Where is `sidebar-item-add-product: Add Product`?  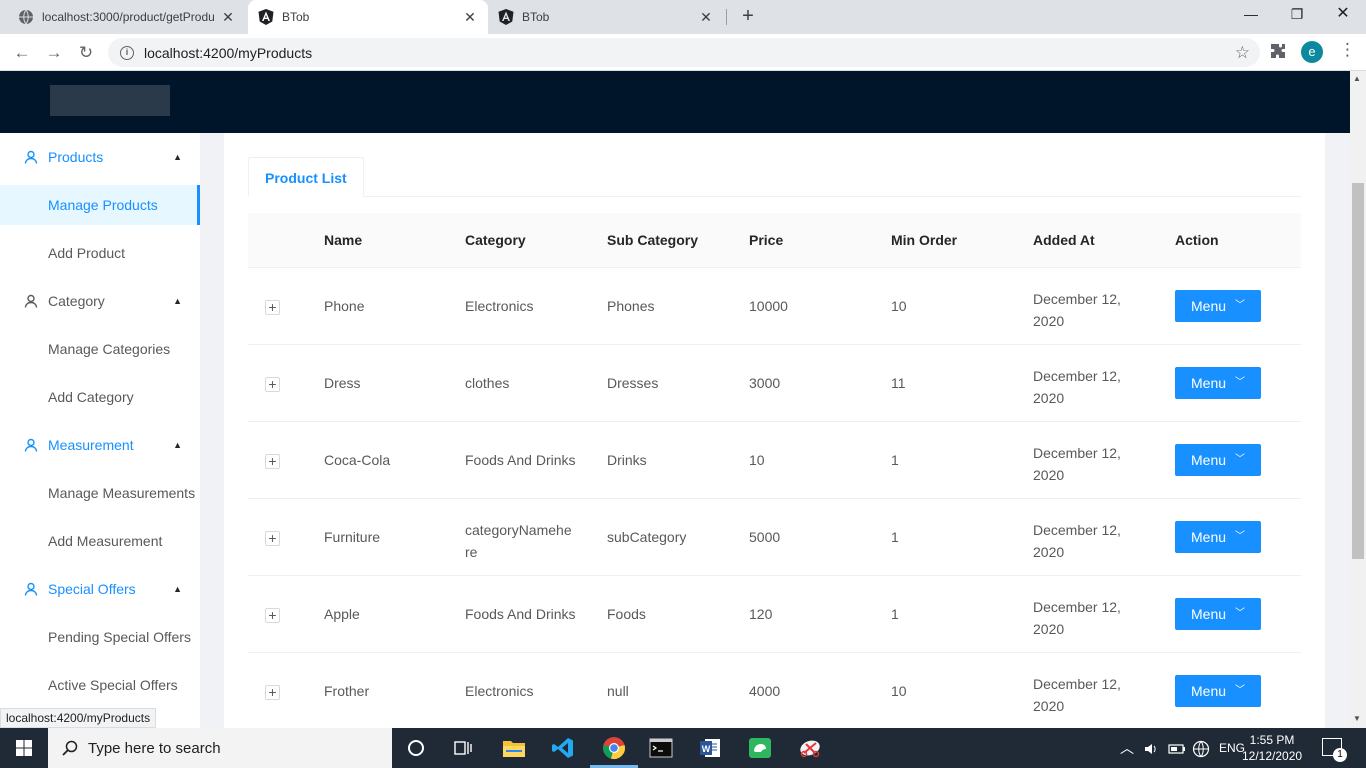 sidebar-item-add-product: Add Product is located at coordinates (100, 253).